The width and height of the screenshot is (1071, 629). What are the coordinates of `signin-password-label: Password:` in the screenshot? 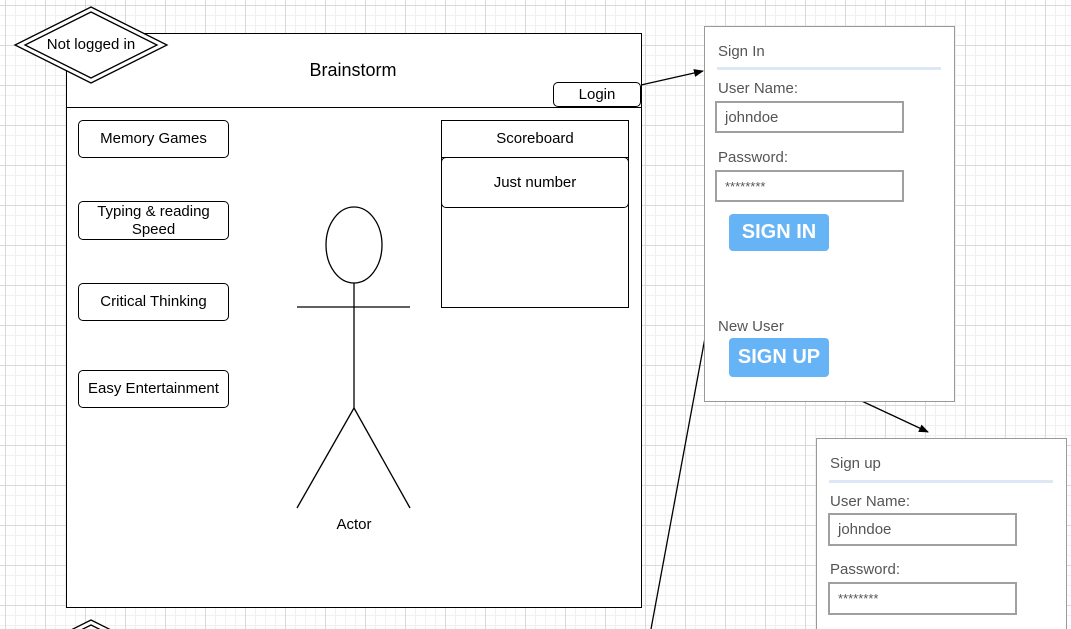 It's located at (753, 157).